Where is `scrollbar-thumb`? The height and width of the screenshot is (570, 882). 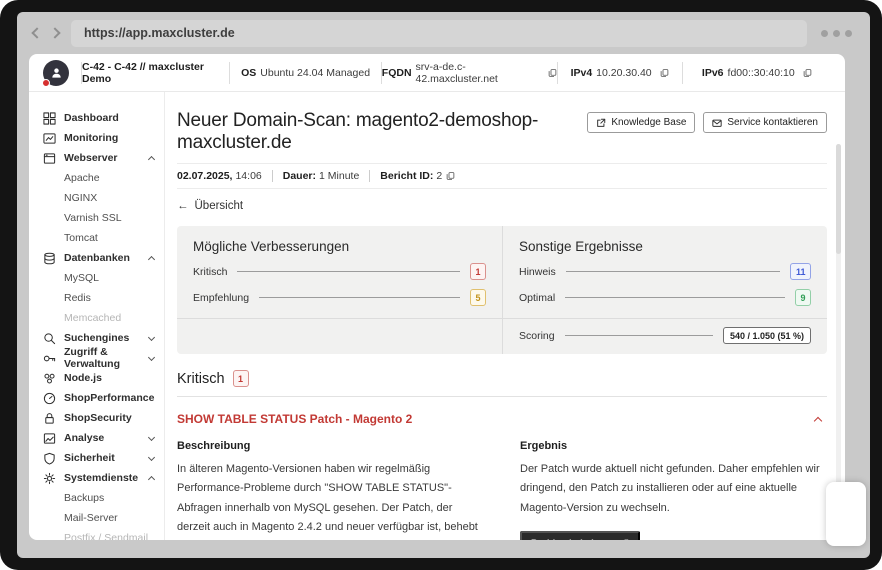
scrollbar-thumb is located at coordinates (838, 199).